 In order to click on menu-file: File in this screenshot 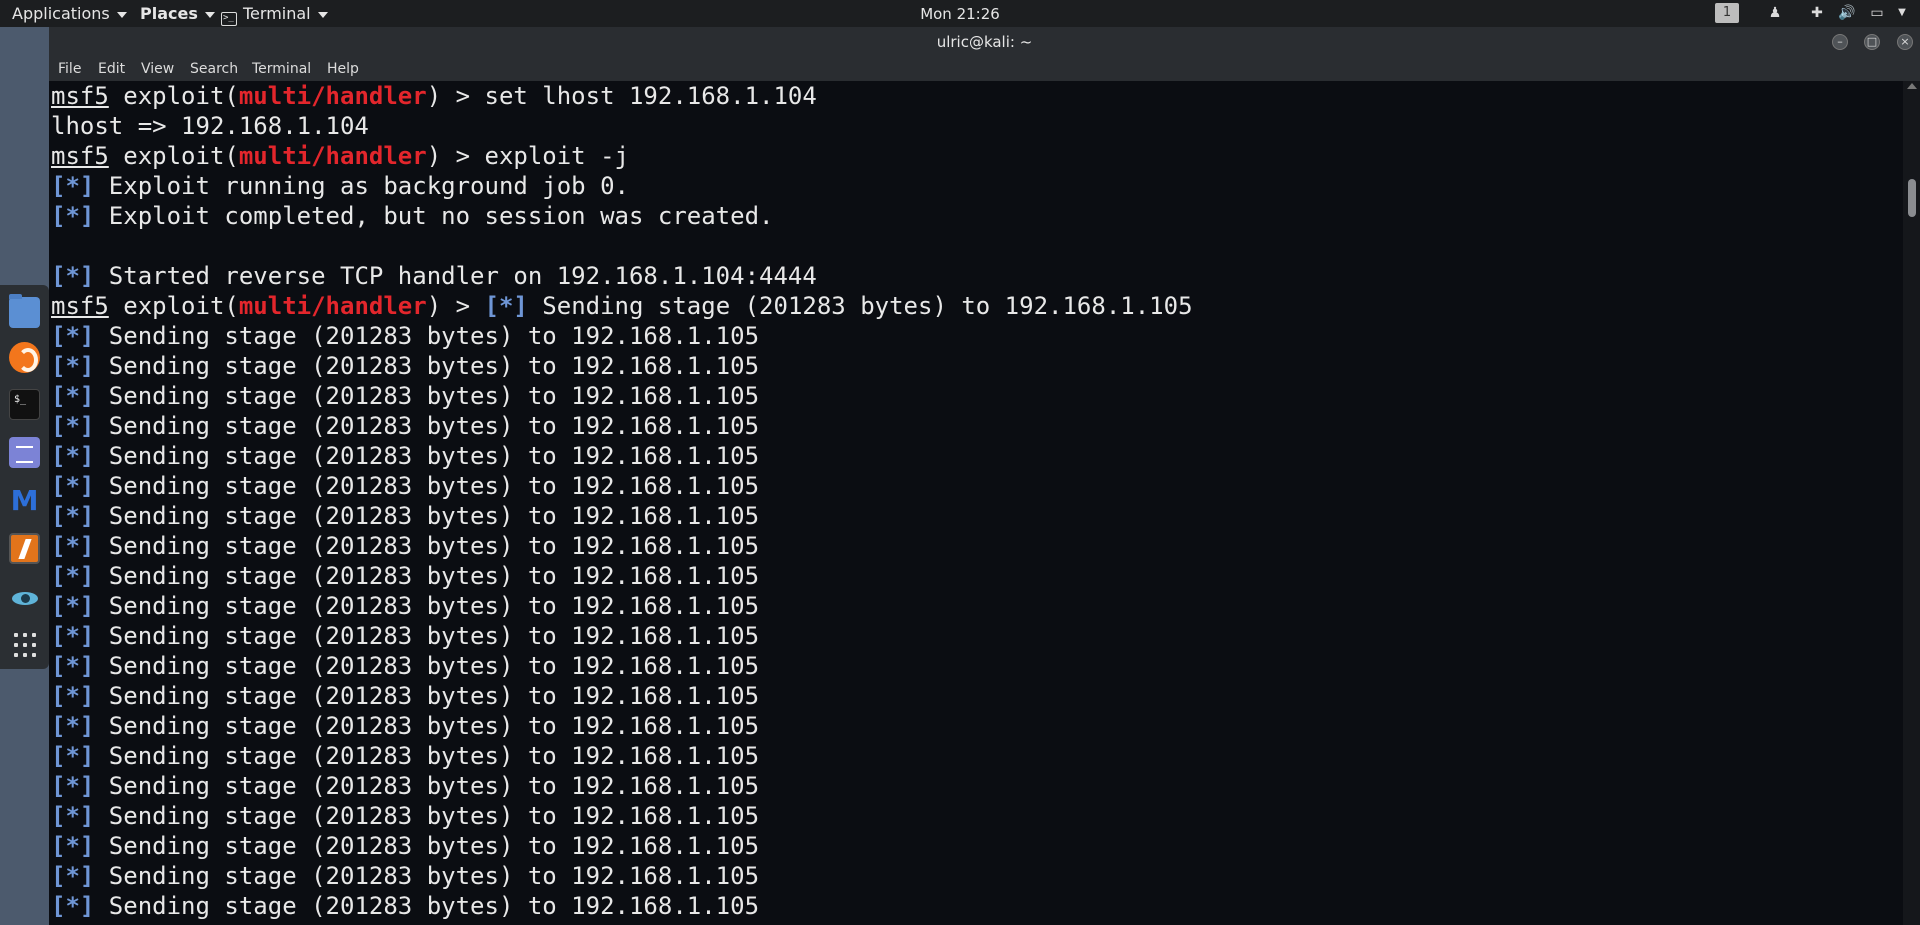, I will do `click(69, 69)`.